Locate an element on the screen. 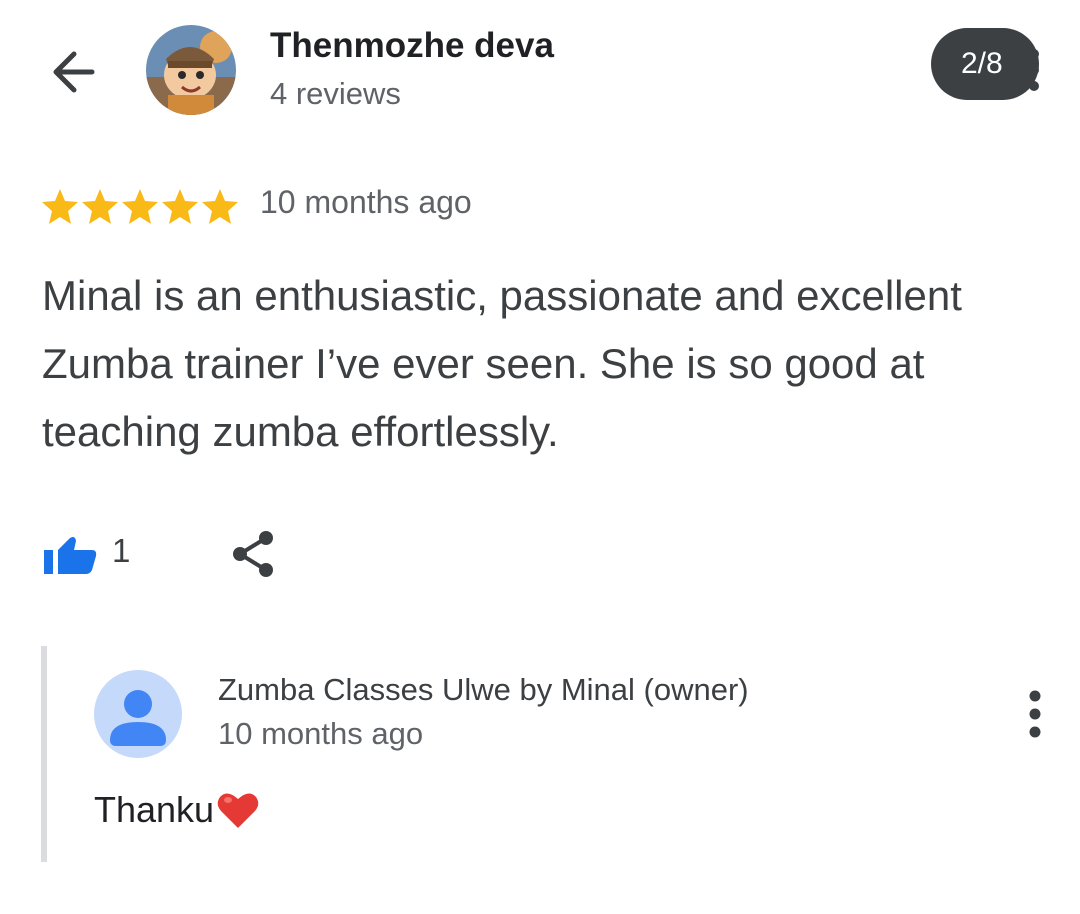 Image resolution: width=1080 pixels, height=914 pixels. owner-avatar is located at coordinates (138, 714).